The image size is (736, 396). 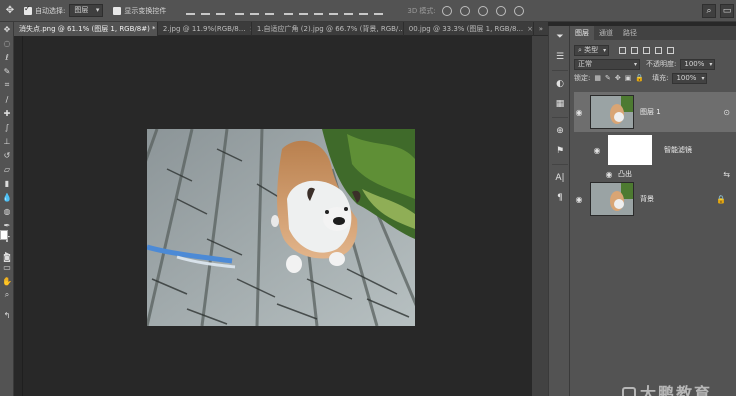 What do you see at coordinates (7, 57) in the screenshot?
I see `lasso-tool-icon: ℓ` at bounding box center [7, 57].